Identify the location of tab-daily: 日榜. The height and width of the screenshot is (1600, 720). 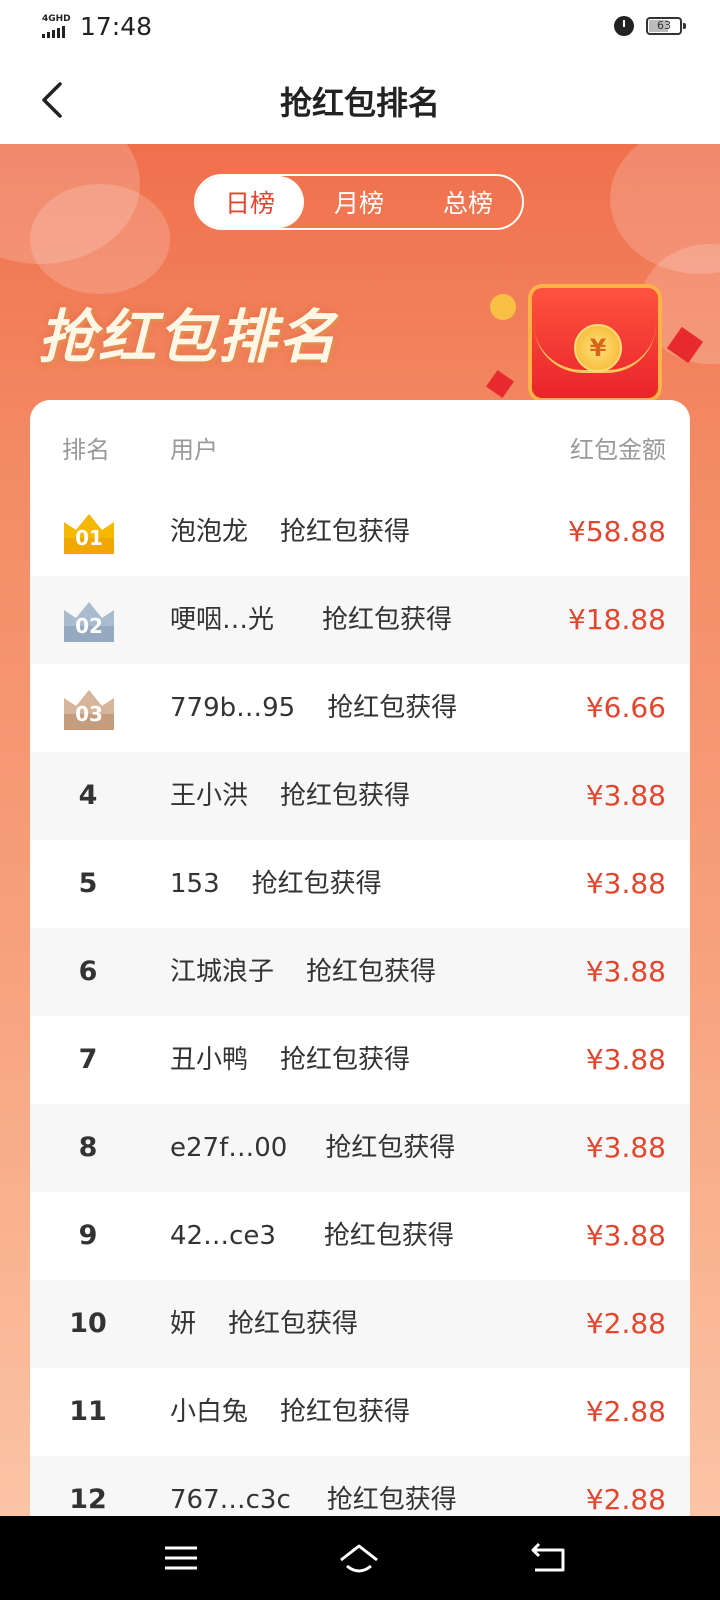
(250, 202).